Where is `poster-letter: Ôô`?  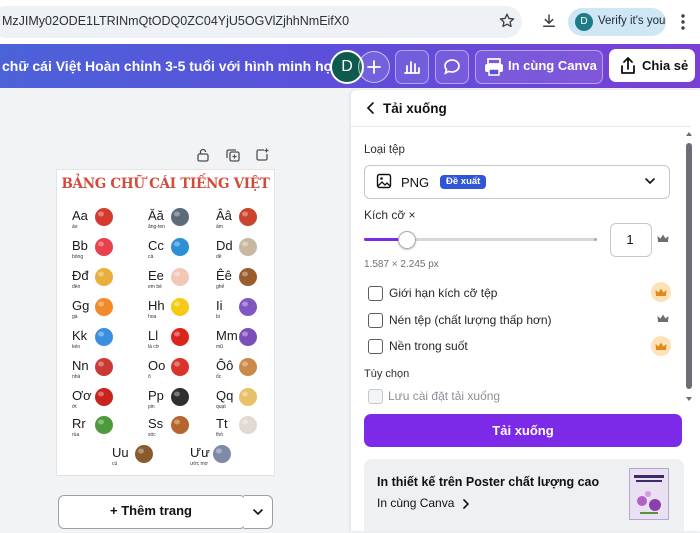 poster-letter: Ôô is located at coordinates (225, 365).